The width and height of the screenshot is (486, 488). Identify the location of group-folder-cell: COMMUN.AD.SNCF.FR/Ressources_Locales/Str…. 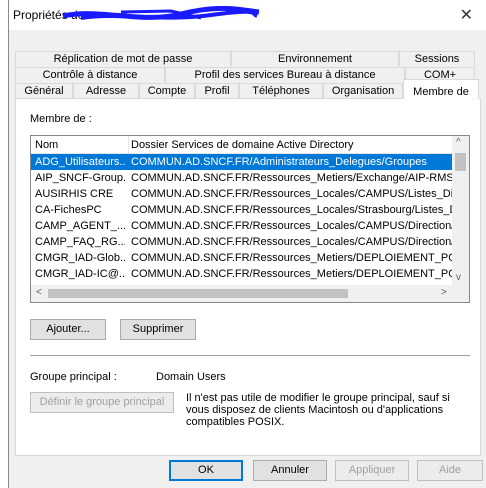
(292, 210).